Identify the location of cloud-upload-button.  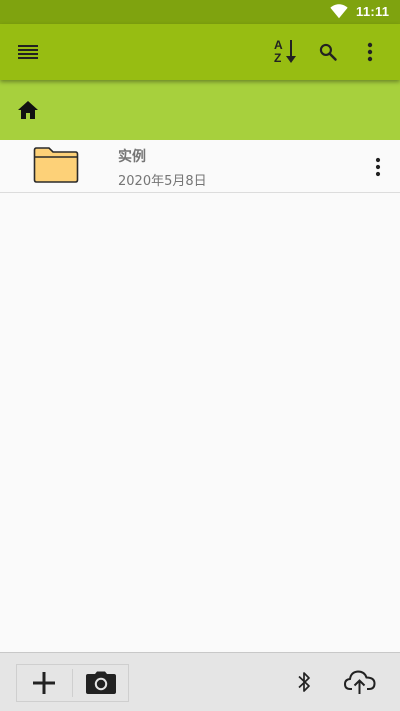
(360, 682).